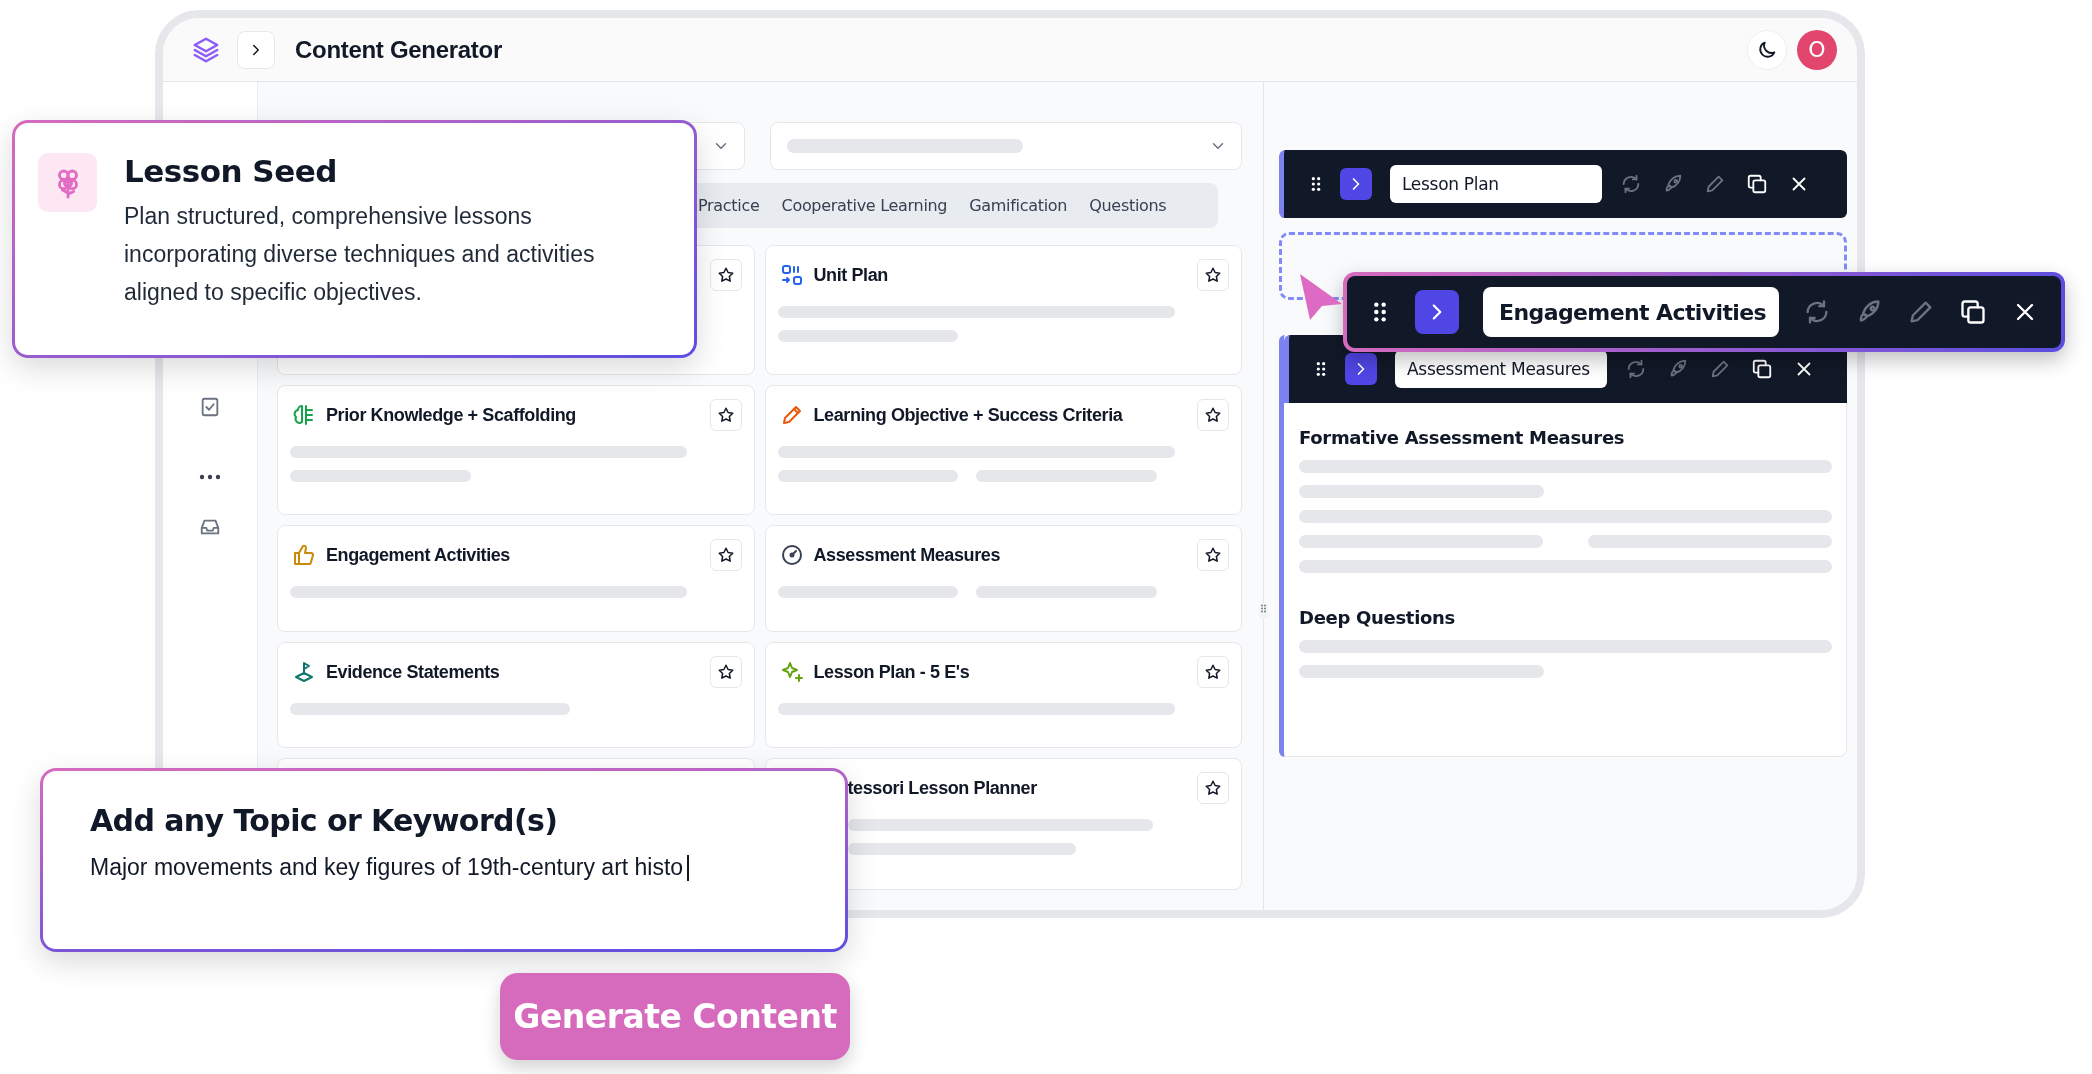 The width and height of the screenshot is (2092, 1074). I want to click on title-field: Lesson Plan, so click(1496, 184).